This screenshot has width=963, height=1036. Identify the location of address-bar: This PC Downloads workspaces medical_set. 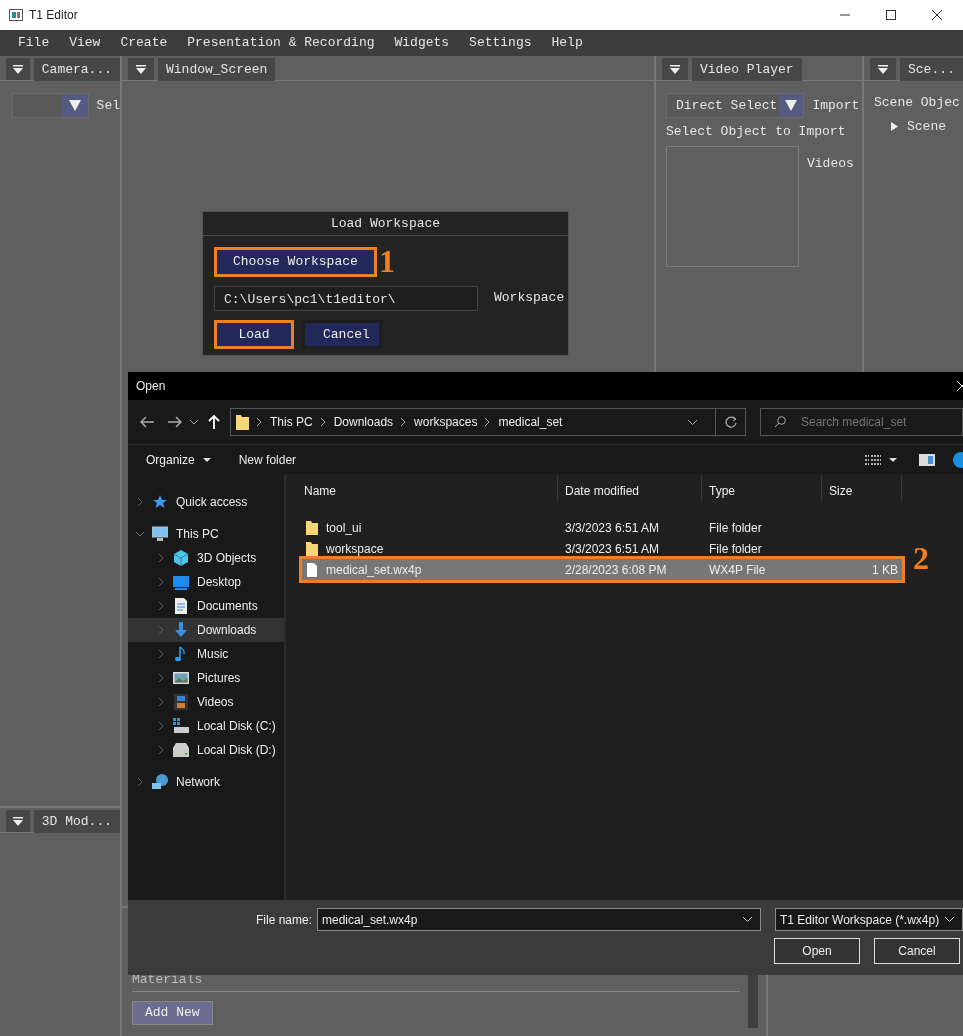
(488, 422).